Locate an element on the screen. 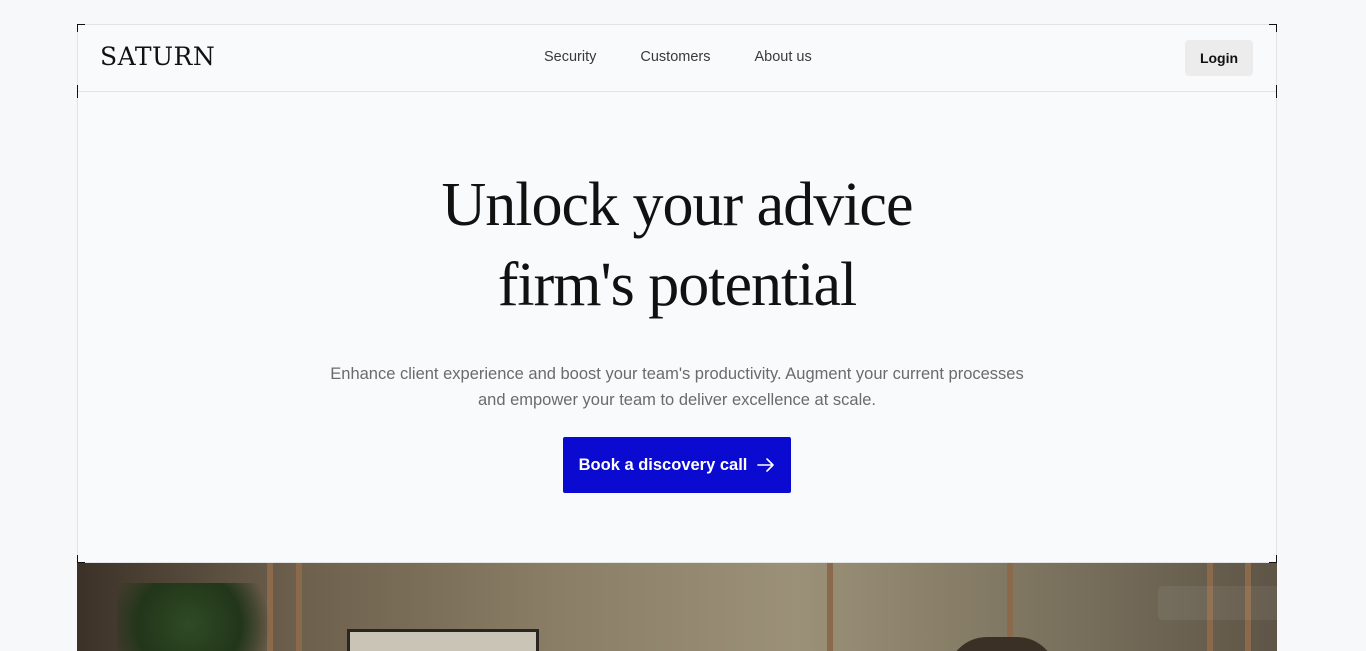  nav-item-security: Security is located at coordinates (570, 57).